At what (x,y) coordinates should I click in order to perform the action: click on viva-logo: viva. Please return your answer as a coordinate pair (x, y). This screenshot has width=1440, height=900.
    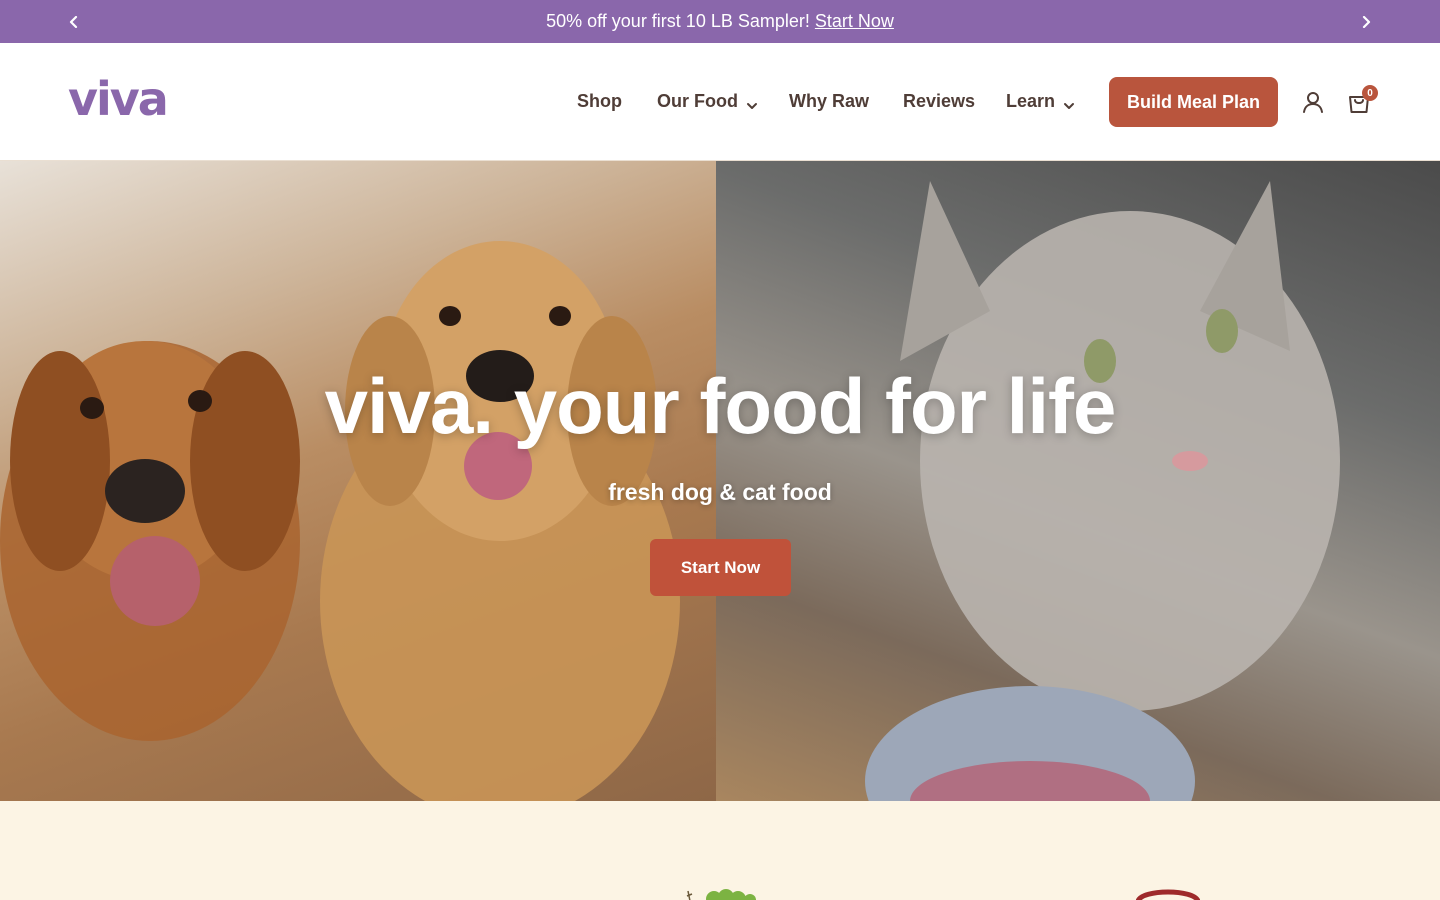
    Looking at the image, I should click on (131, 99).